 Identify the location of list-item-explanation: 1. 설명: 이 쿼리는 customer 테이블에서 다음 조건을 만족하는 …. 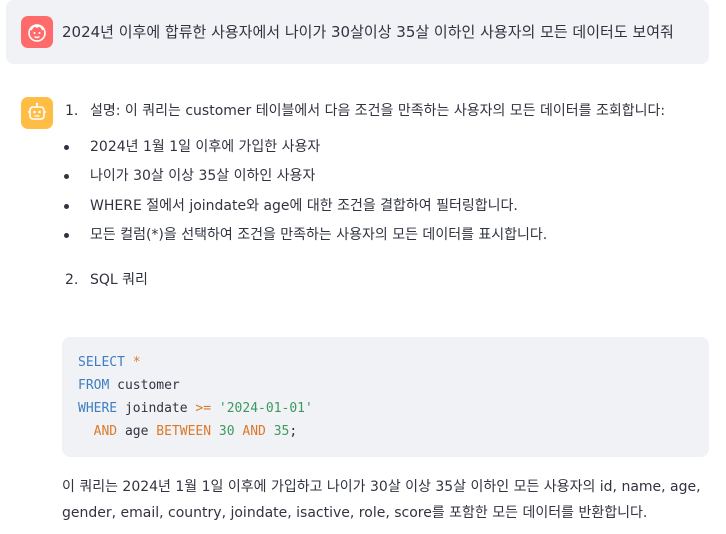
(386, 111).